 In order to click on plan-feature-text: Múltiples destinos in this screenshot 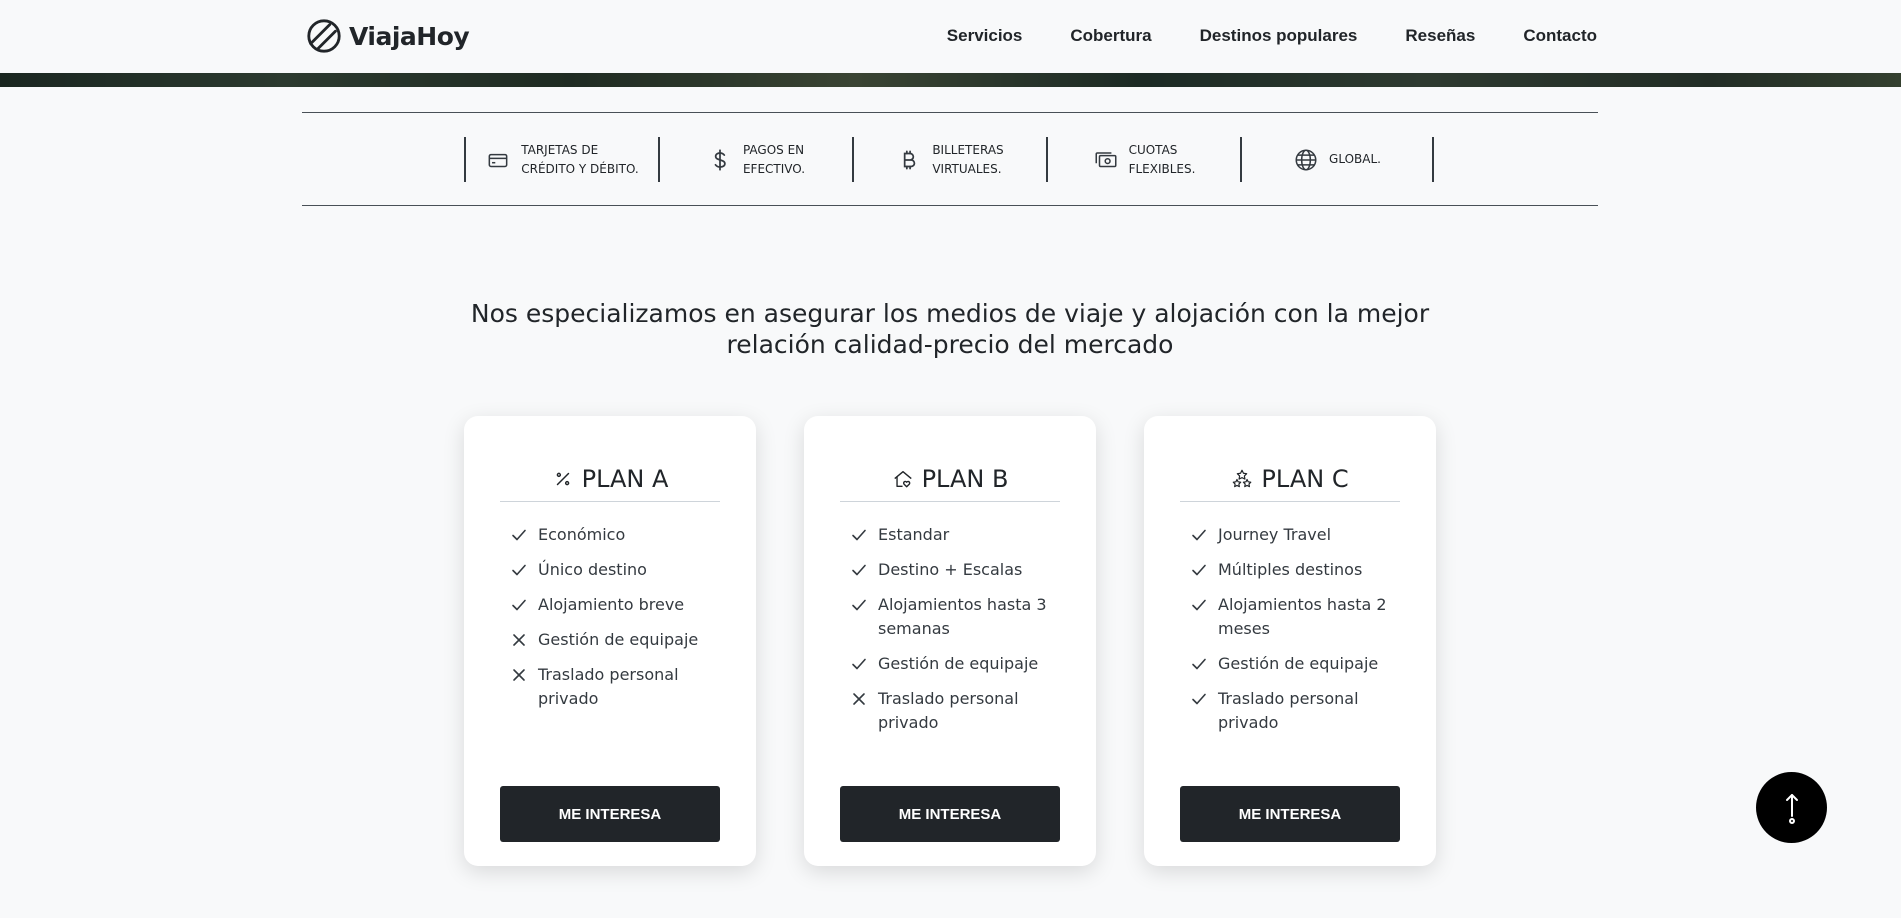, I will do `click(1290, 569)`.